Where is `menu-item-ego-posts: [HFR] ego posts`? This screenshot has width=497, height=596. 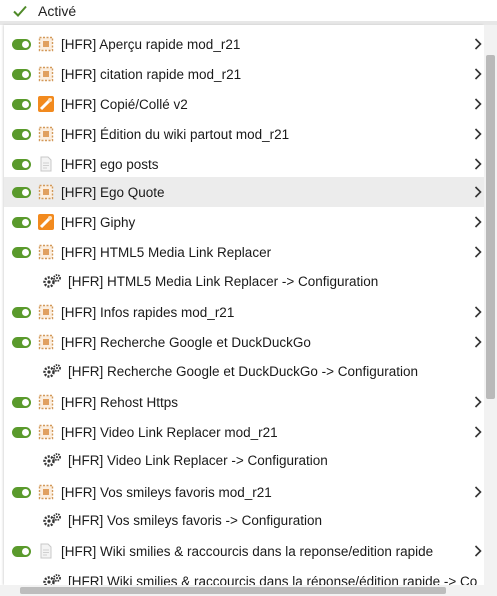 menu-item-ego-posts: [HFR] ego posts is located at coordinates (244, 164).